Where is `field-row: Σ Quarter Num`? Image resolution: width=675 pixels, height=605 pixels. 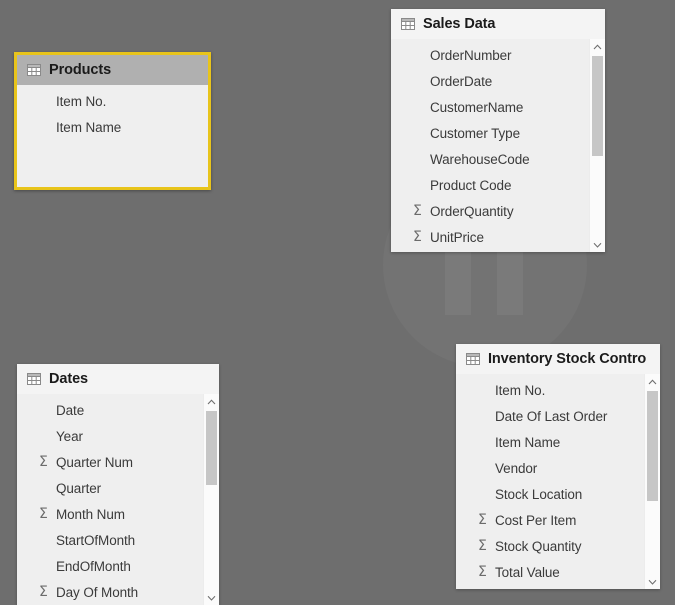 field-row: Σ Quarter Num is located at coordinates (118, 462).